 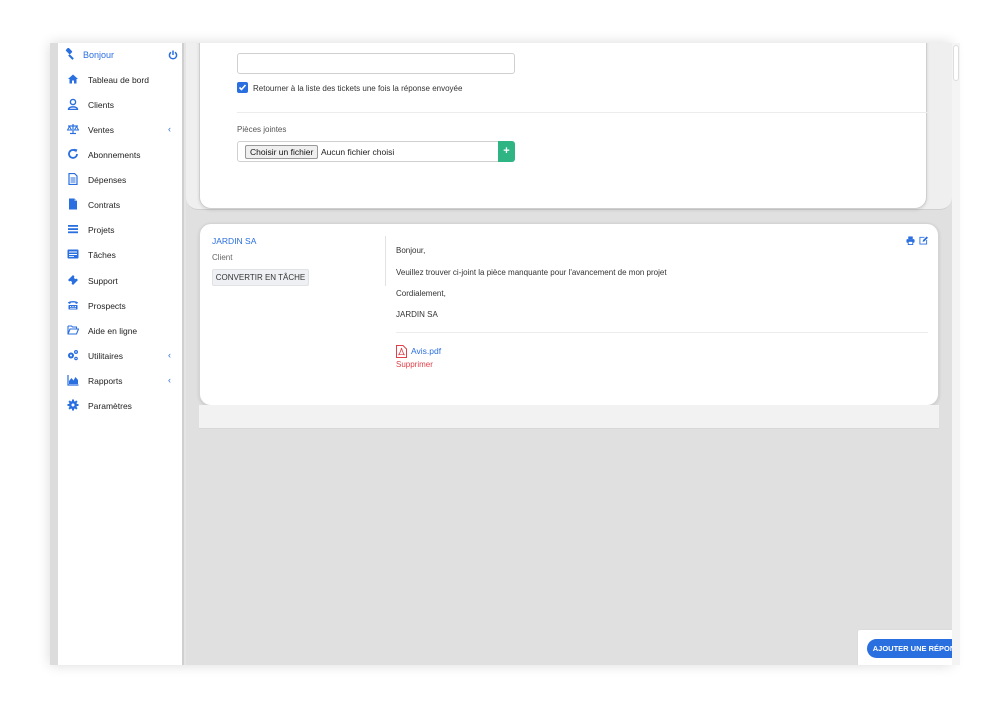 I want to click on delete-attachment-link: Supprimer, so click(x=414, y=364).